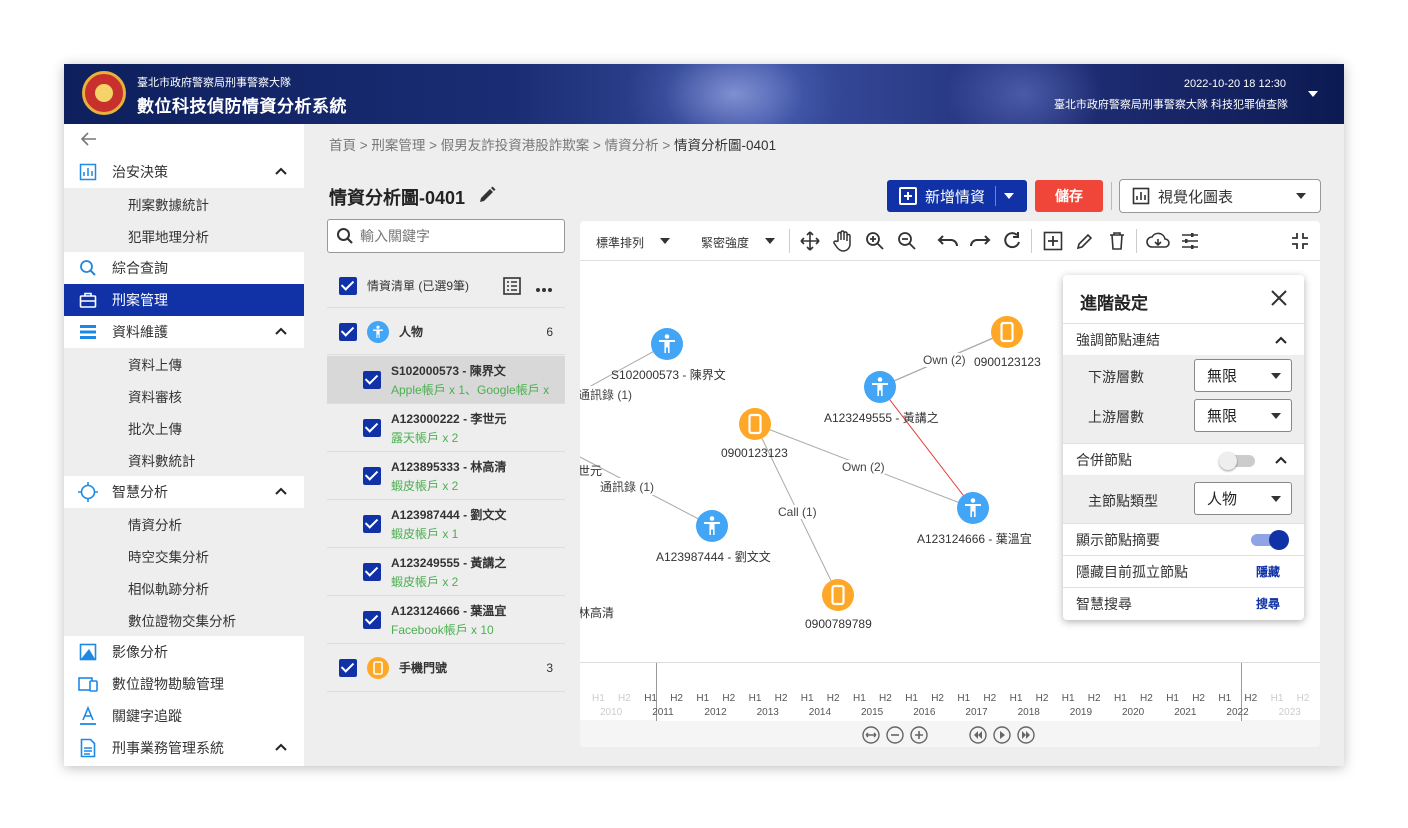 Image resolution: width=1408 pixels, height=828 pixels. Describe the element at coordinates (184, 460) in the screenshot. I see `sidebar-subitem-data-count: 資料數統計` at that location.